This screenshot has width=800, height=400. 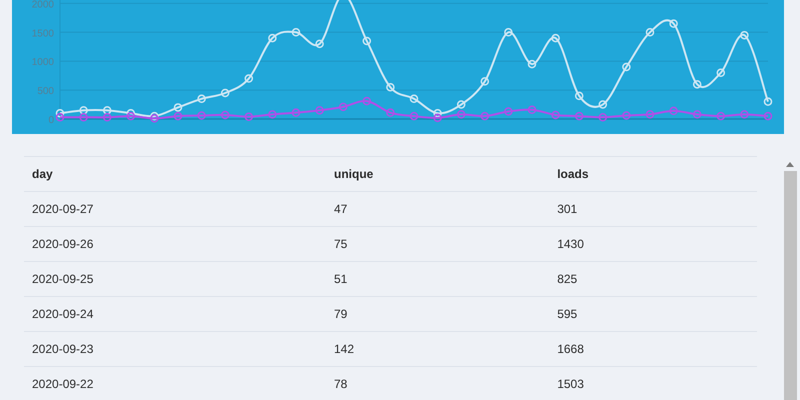 I want to click on table-cell: 2020-09-24, so click(x=175, y=314).